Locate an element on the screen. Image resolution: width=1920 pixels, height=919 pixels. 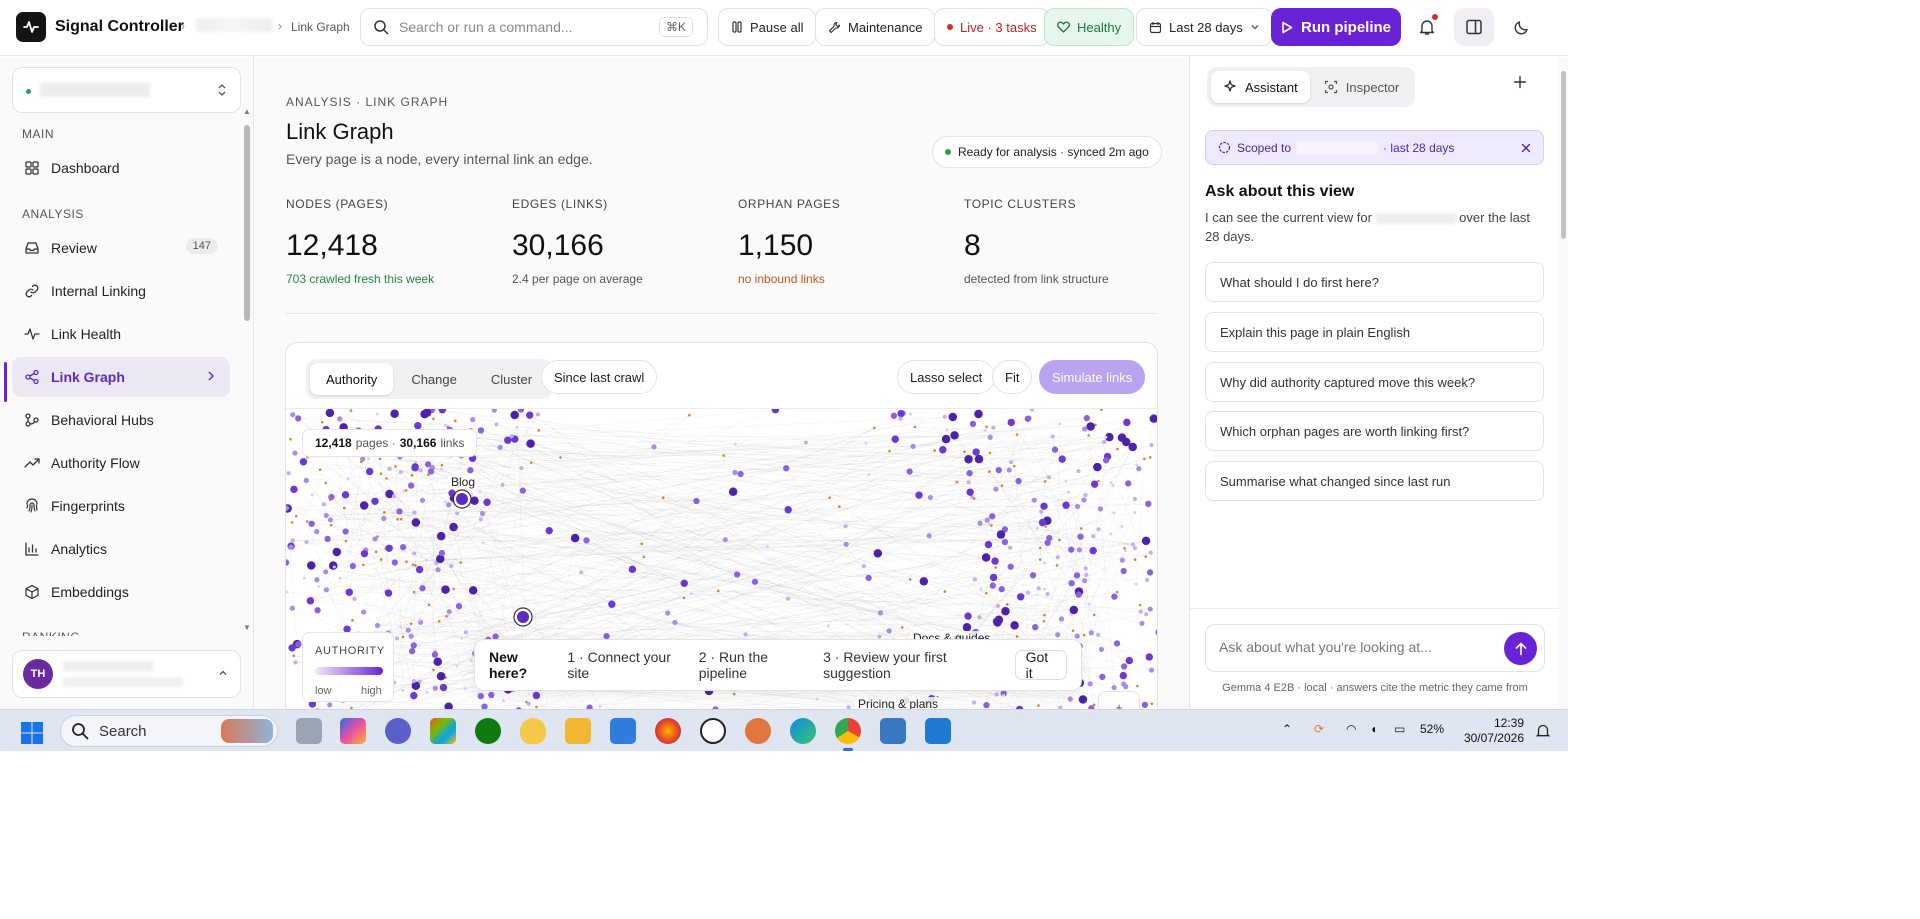
chrome-icon is located at coordinates (848, 734).